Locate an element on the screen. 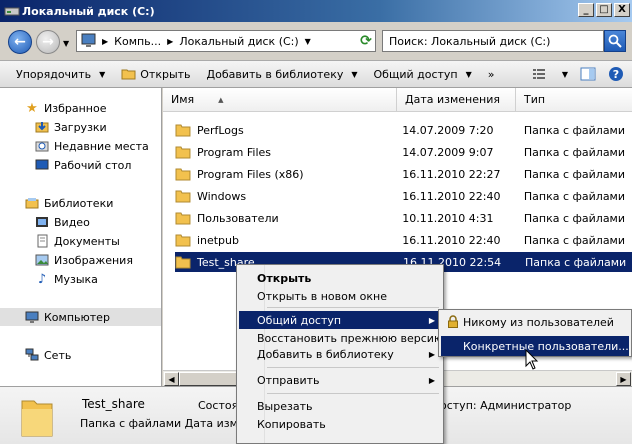  submenu-item-nobody: Никому из пользователей is located at coordinates (535, 322).